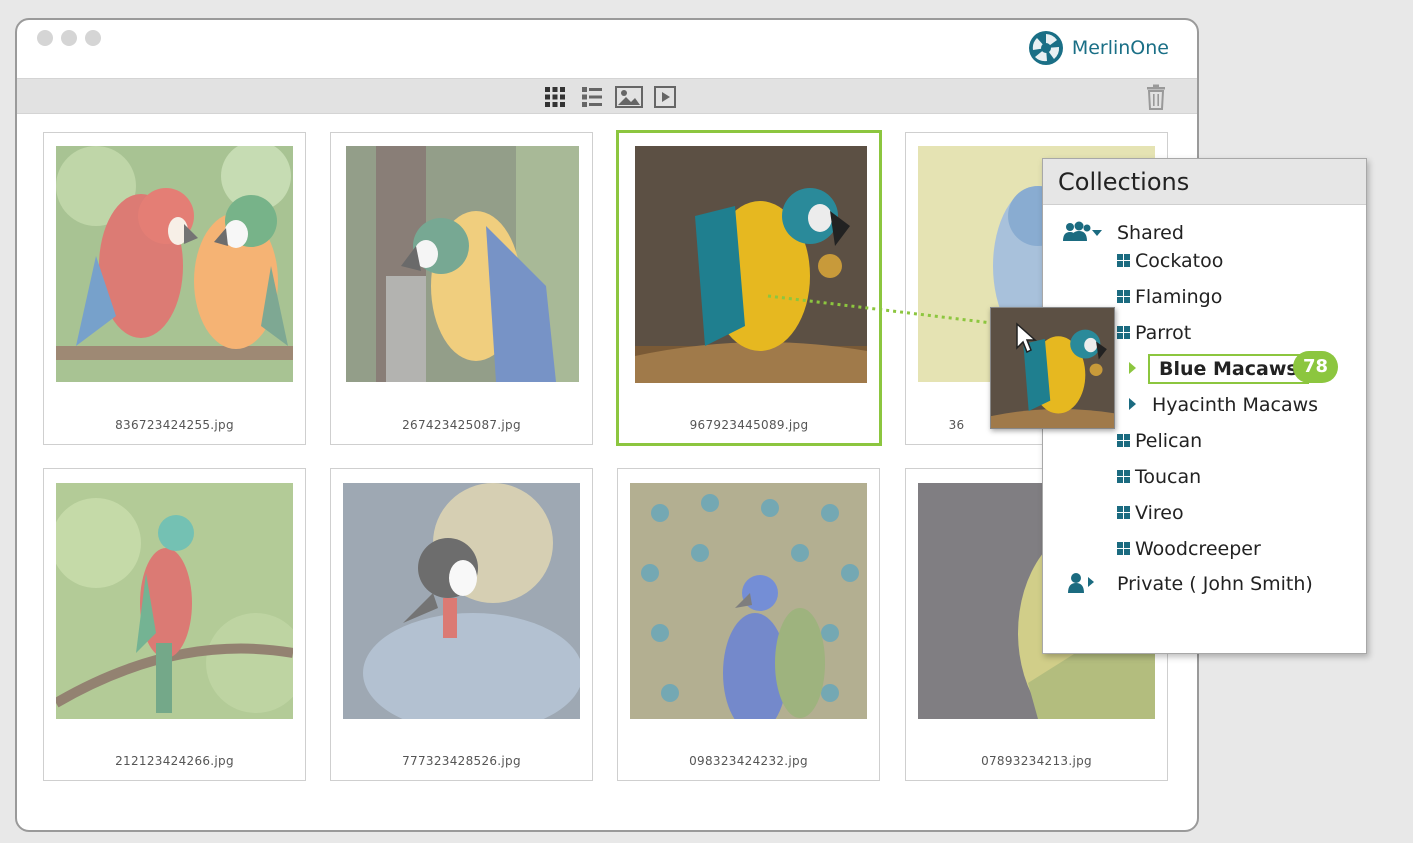 The height and width of the screenshot is (843, 1413). I want to click on private-group-label: Private ( John Smith), so click(1215, 584).